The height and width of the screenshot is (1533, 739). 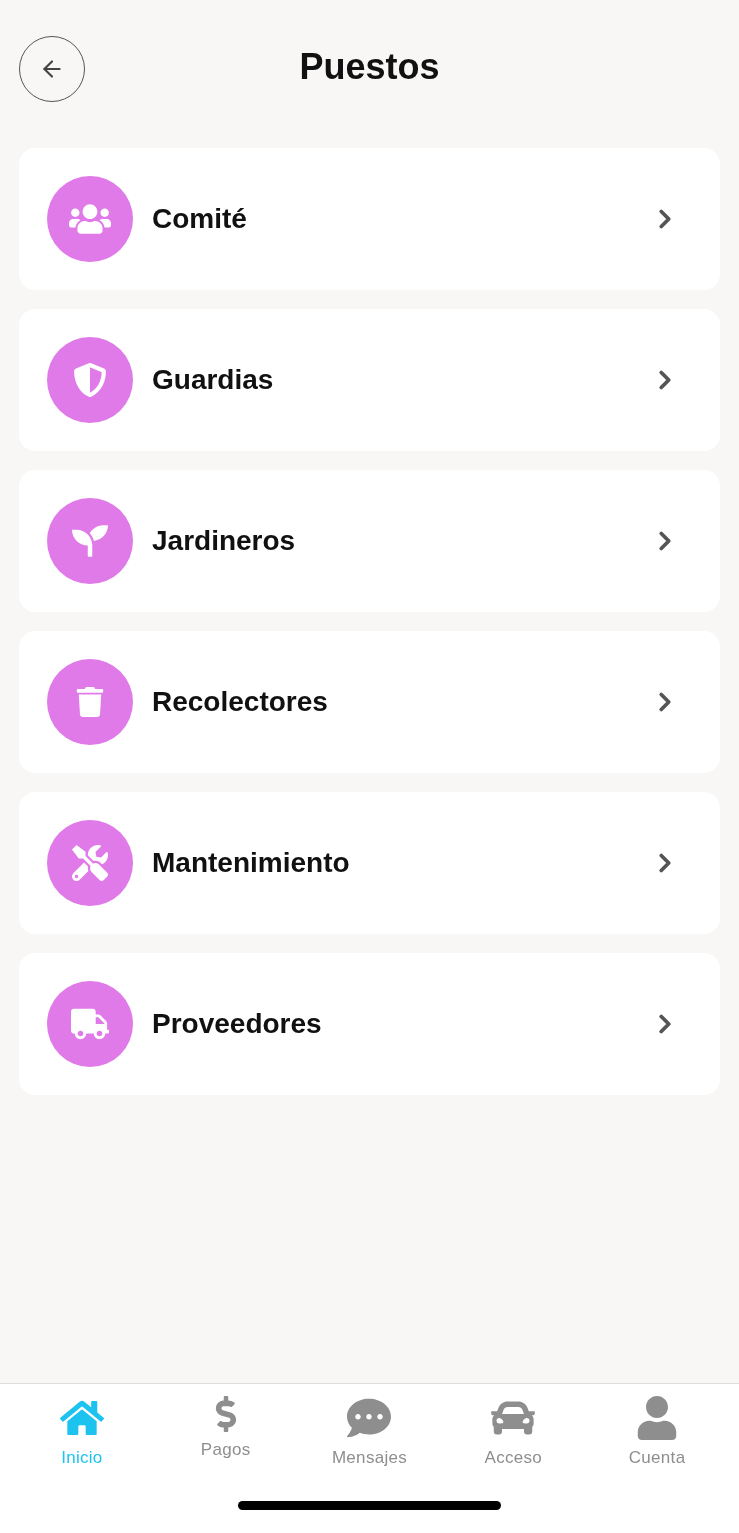 I want to click on category-label: Guardias, so click(x=213, y=380).